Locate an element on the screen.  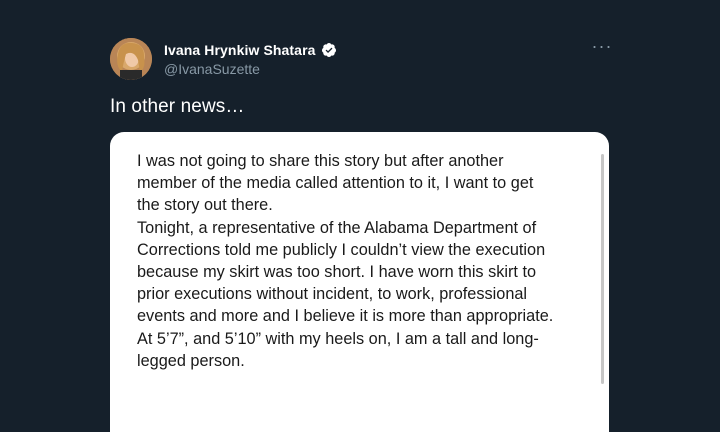
image-scrollbar is located at coordinates (602, 269).